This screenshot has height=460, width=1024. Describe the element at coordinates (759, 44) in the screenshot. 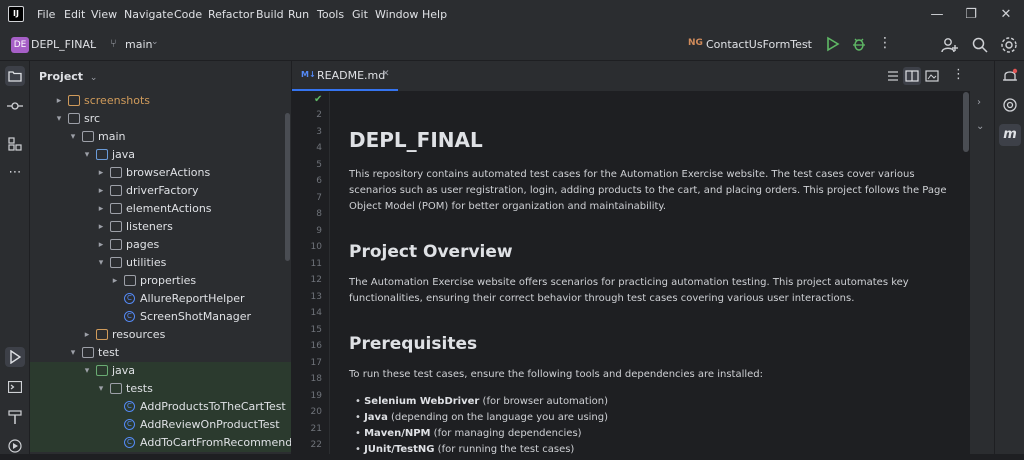

I see `run-config-name: ContactUsFormTest` at that location.